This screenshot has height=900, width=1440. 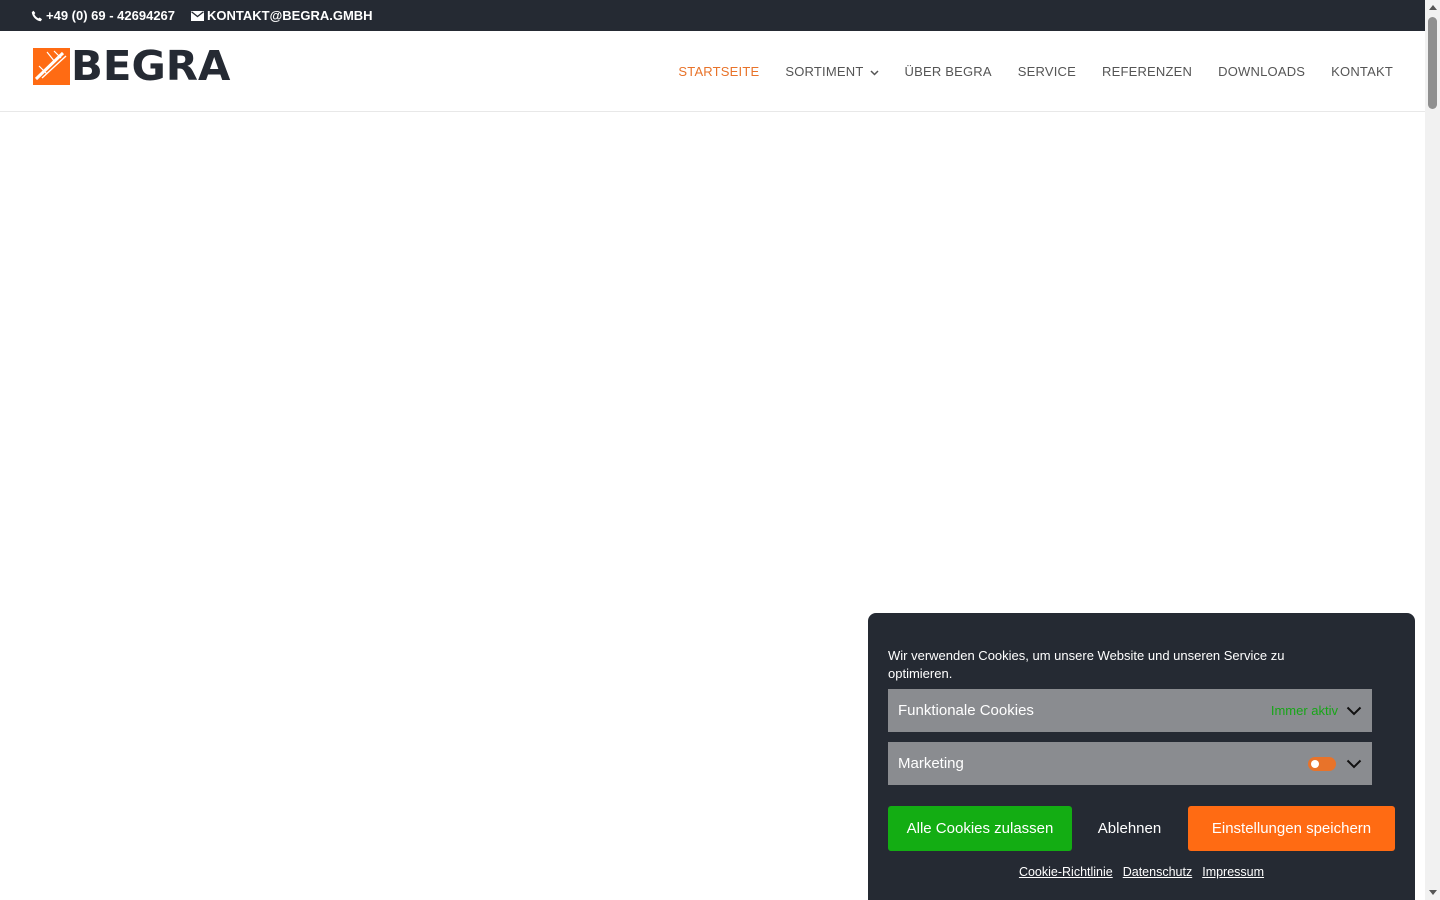 I want to click on nav-label: DOWNLOADS, so click(x=1262, y=71).